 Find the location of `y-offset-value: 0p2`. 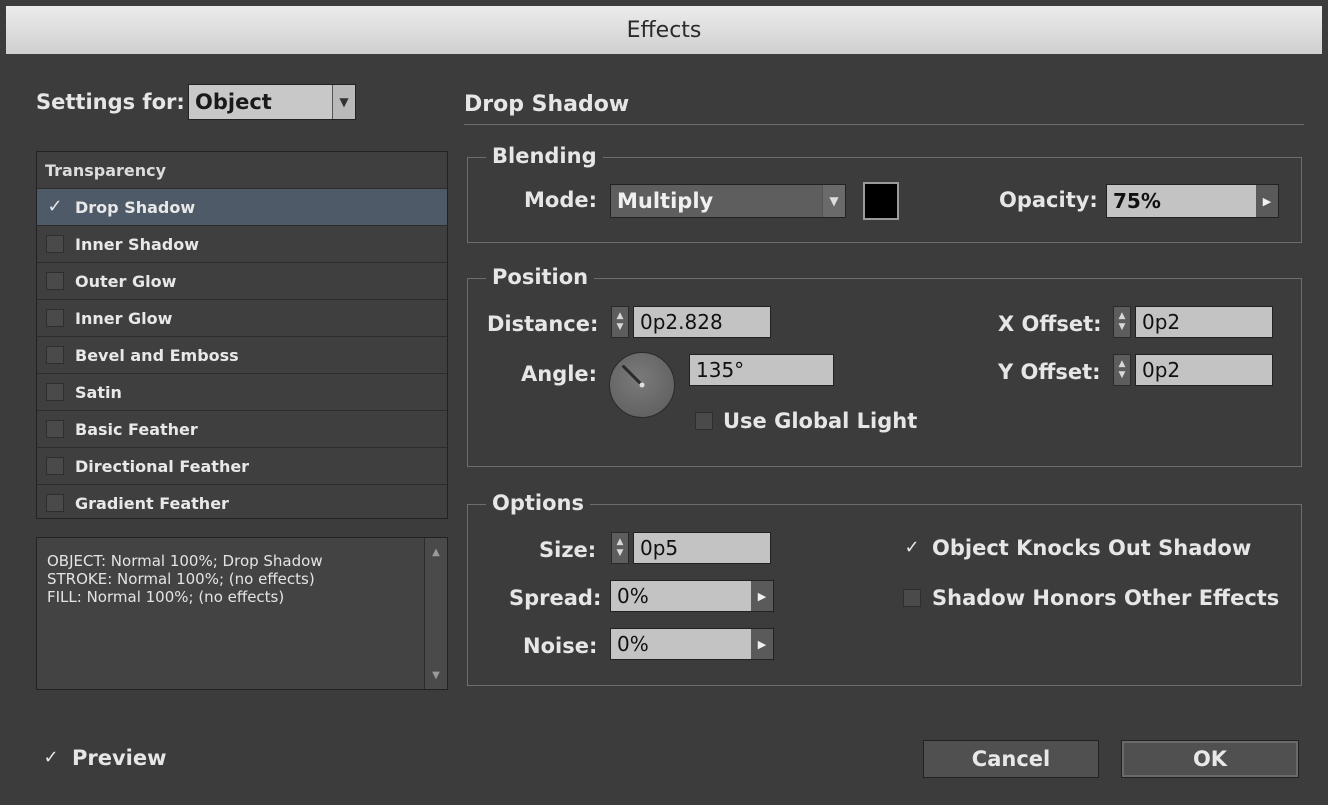

y-offset-value: 0p2 is located at coordinates (1161, 370).